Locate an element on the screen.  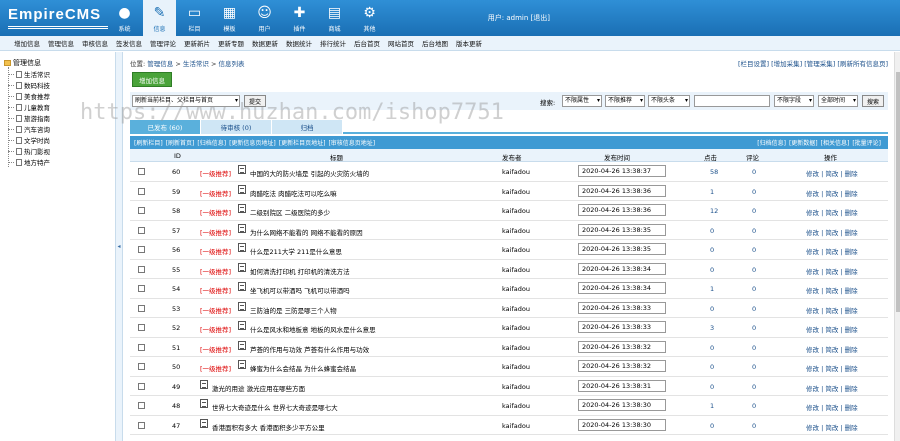
action-link: [相关信息] is located at coordinates (835, 142).